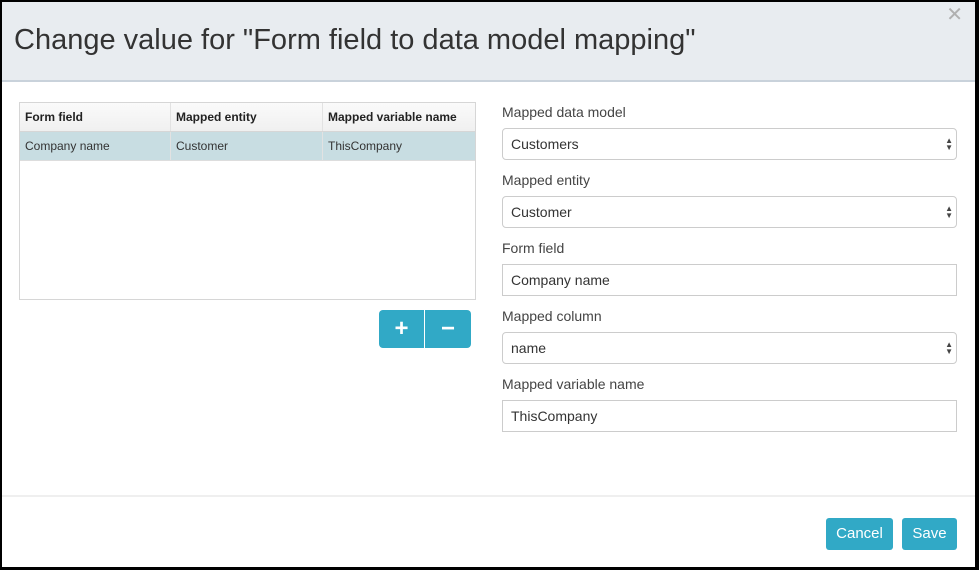 Image resolution: width=979 pixels, height=570 pixels. I want to click on remove-row-button: −, so click(448, 329).